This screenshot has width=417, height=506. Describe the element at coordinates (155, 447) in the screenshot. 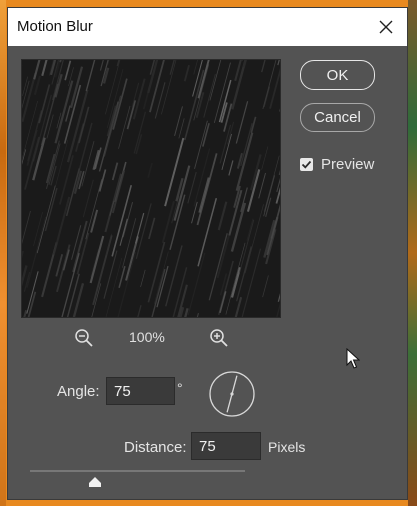

I see `distance-label: Distance:` at that location.